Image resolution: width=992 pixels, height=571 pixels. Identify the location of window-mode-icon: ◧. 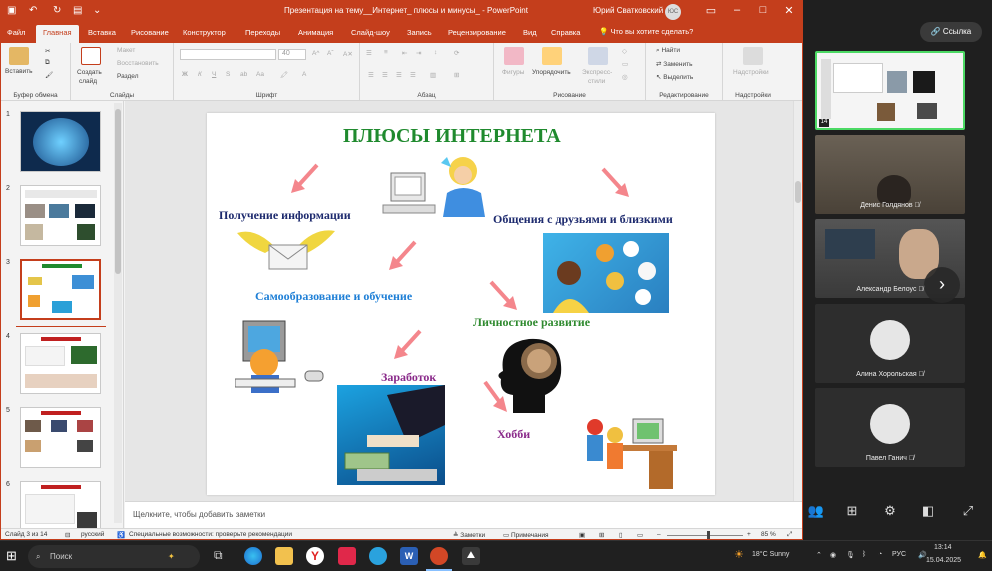
(928, 511).